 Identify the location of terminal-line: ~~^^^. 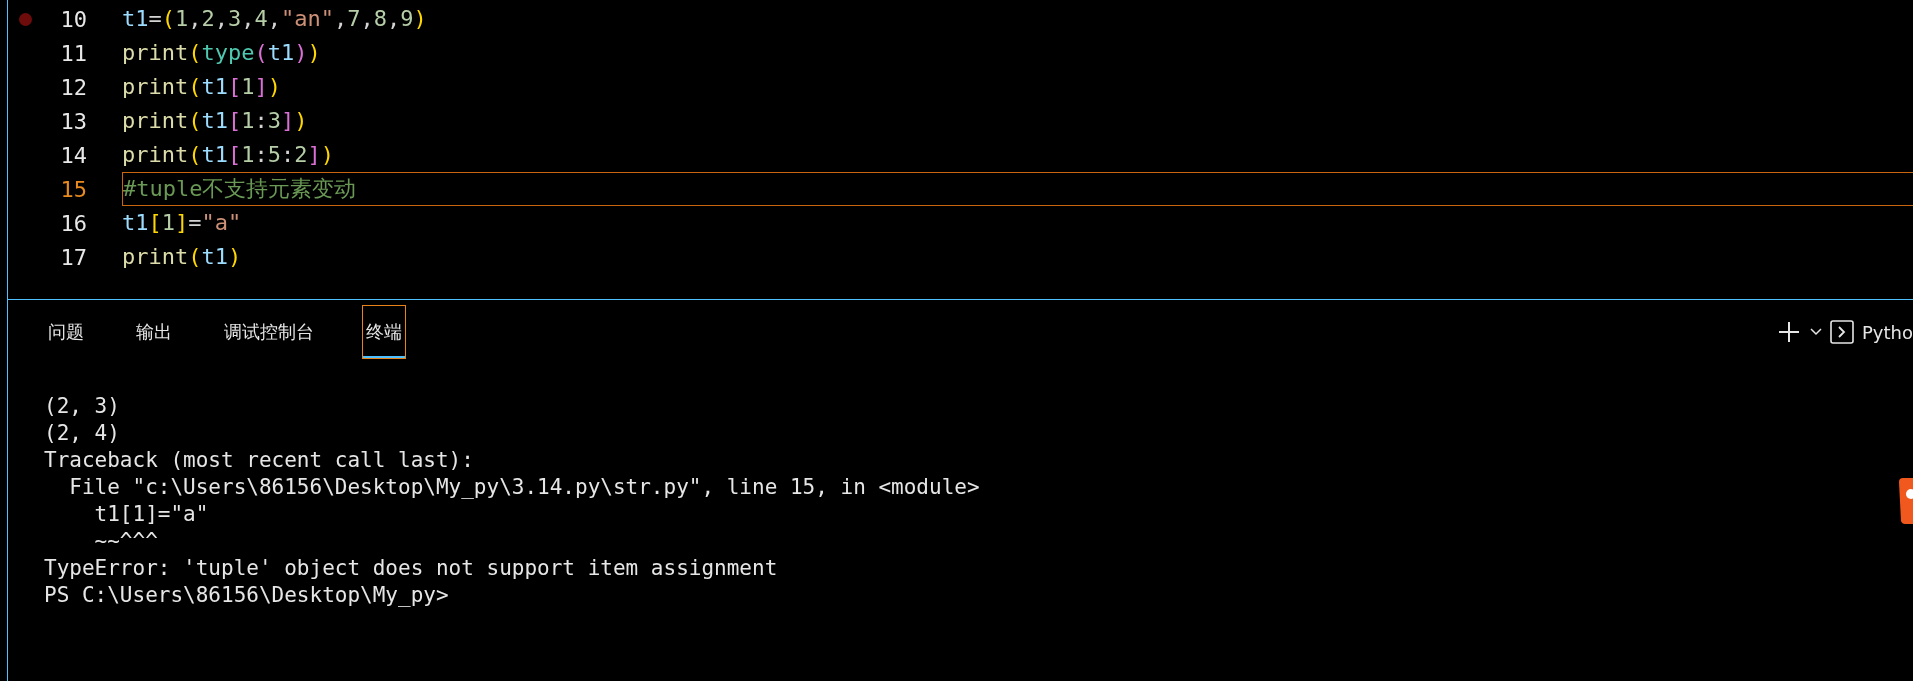
(126, 541).